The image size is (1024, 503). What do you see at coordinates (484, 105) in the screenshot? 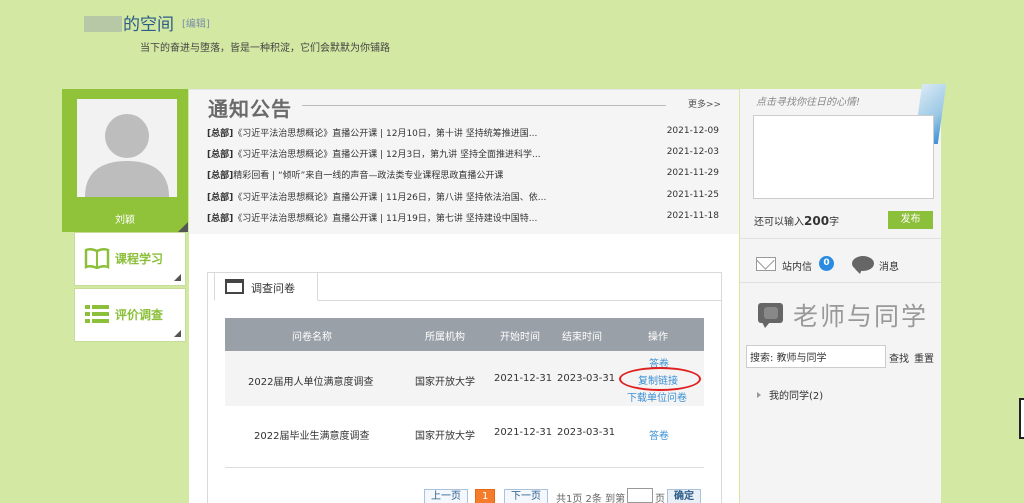
I see `notice-divider` at bounding box center [484, 105].